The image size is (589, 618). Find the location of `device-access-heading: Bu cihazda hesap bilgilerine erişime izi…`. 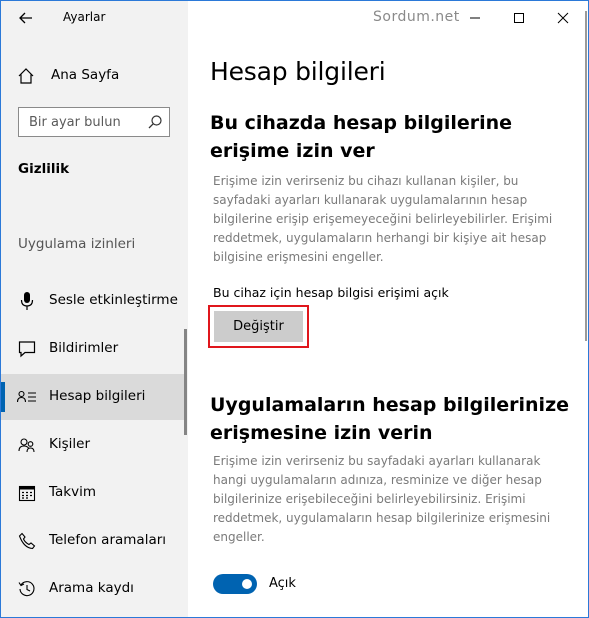

device-access-heading: Bu cihazda hesap bilgilerine erişime izi… is located at coordinates (361, 137).